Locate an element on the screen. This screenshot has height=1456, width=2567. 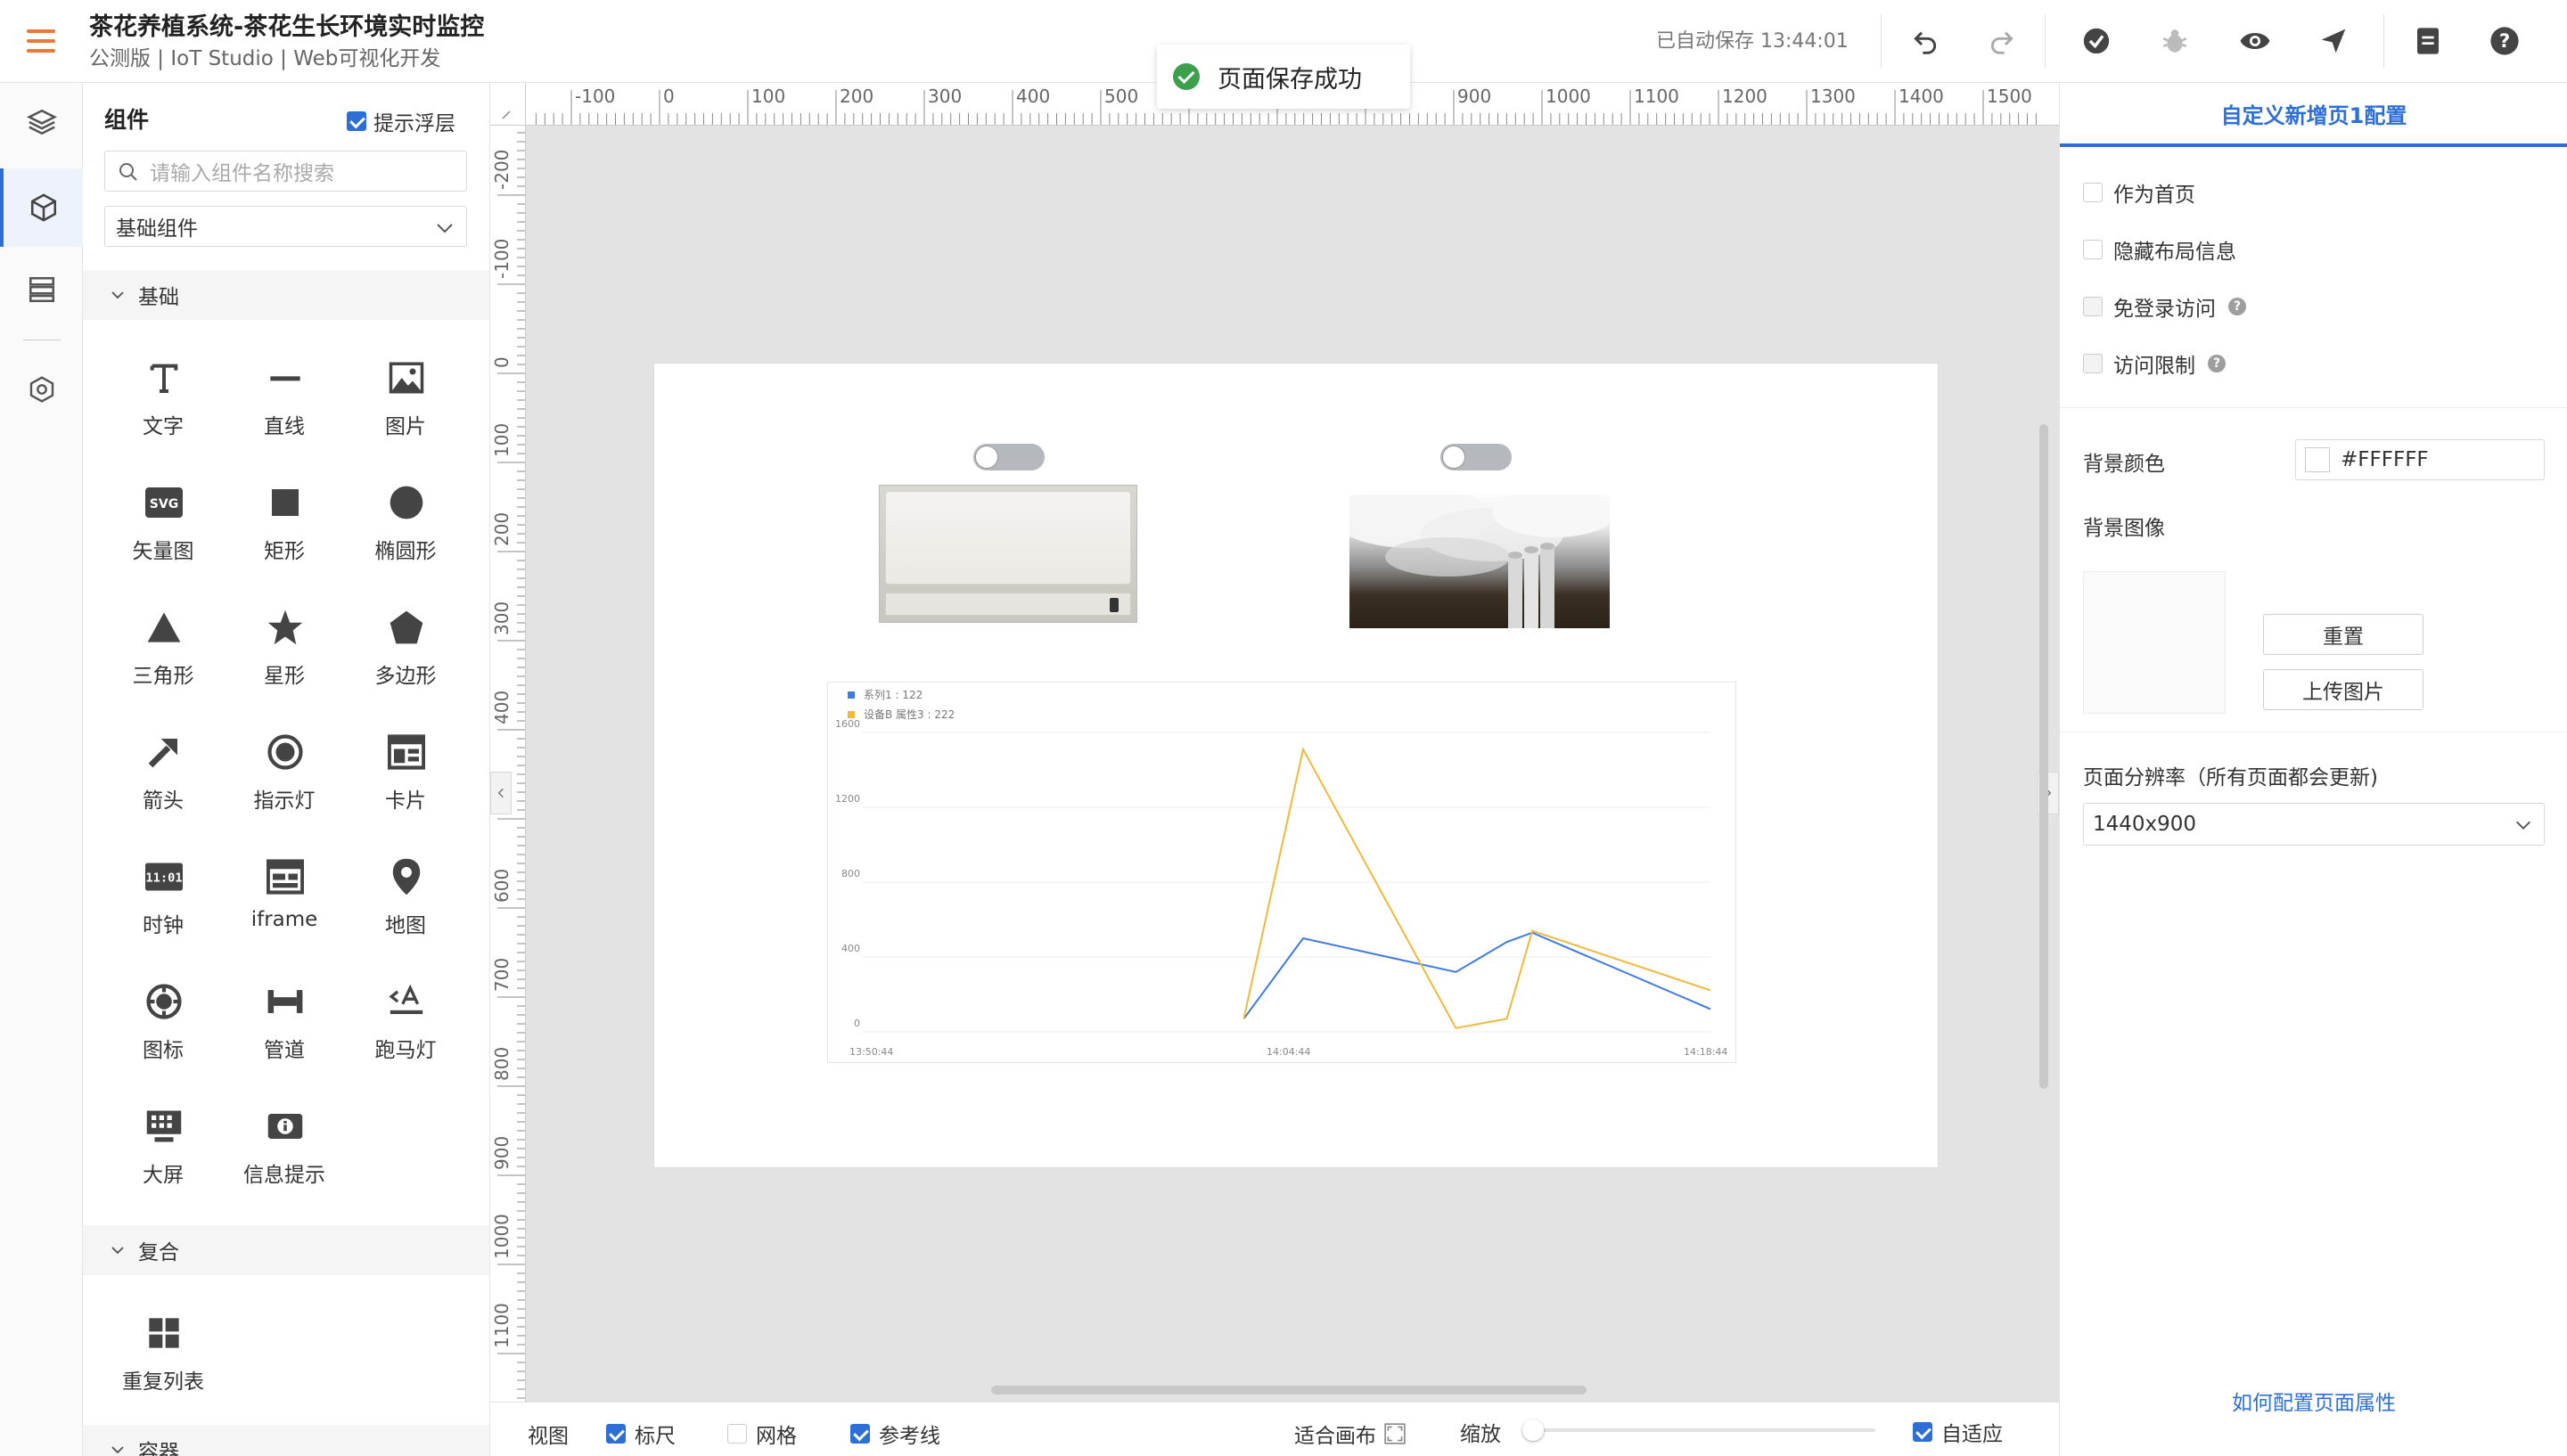
ruler-label: 200 is located at coordinates (857, 97).